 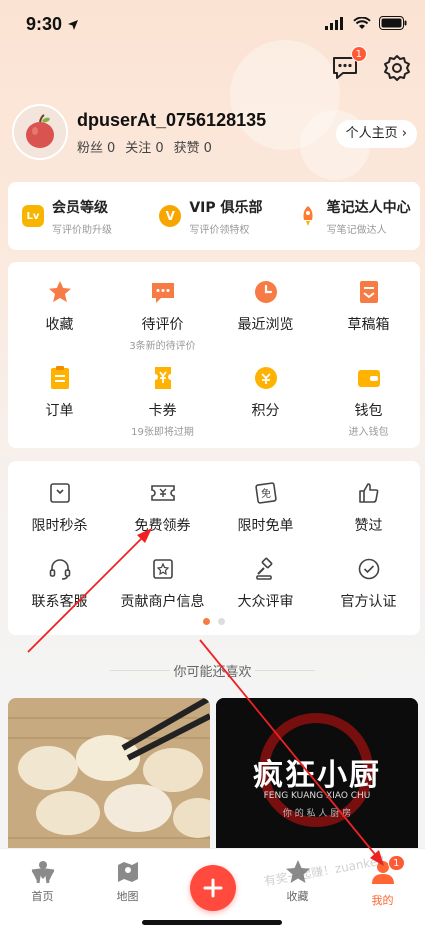 I want to click on apple-avatar-icon, so click(x=40, y=131).